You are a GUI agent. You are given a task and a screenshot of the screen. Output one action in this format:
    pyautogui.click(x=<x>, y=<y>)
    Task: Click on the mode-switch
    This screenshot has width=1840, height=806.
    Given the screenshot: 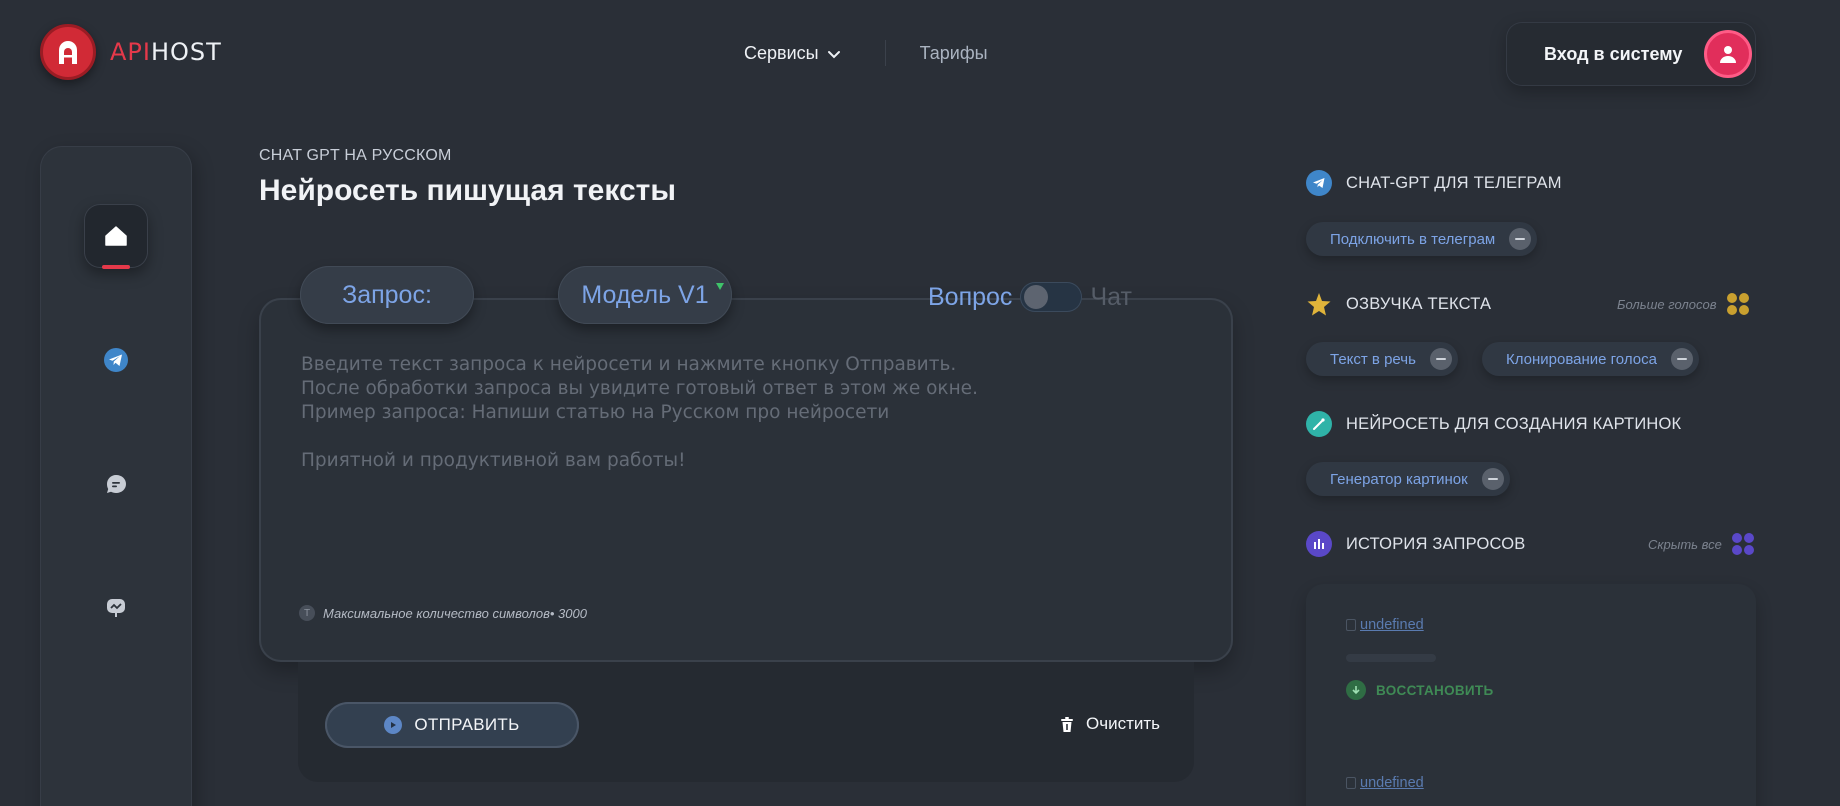 What is the action you would take?
    pyautogui.click(x=1051, y=297)
    